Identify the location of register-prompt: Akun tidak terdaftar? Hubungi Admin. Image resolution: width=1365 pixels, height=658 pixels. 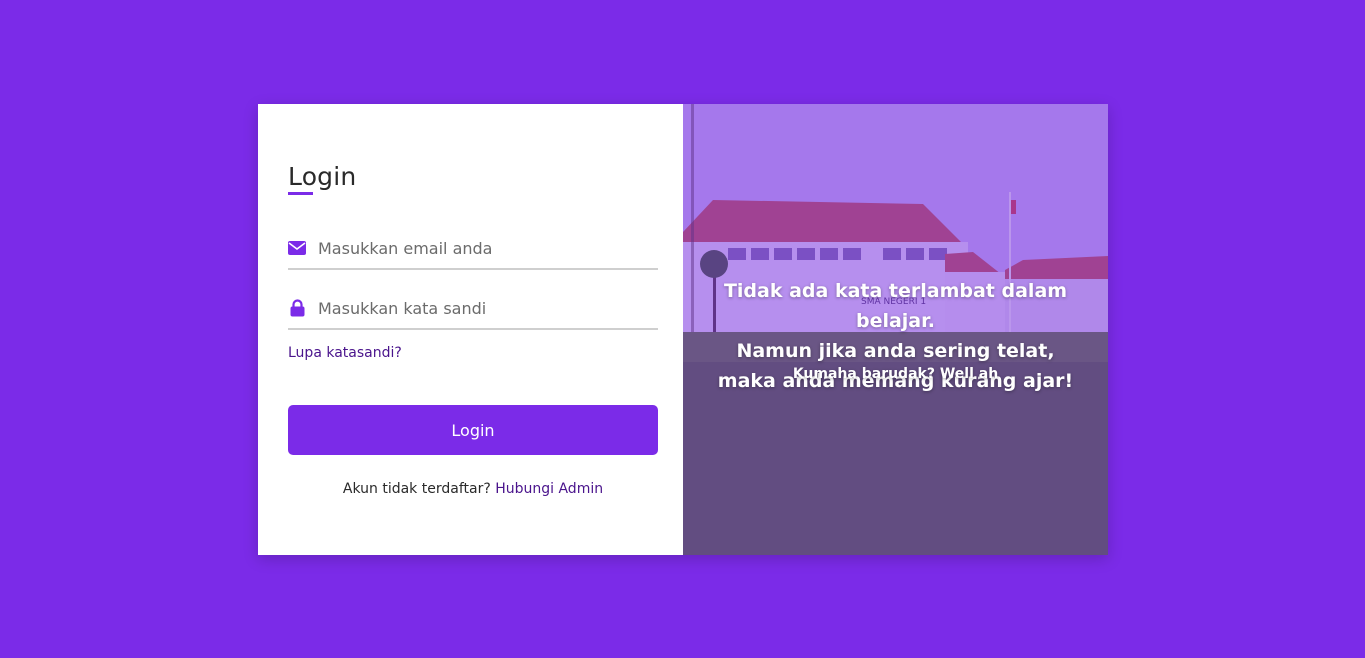
(473, 489).